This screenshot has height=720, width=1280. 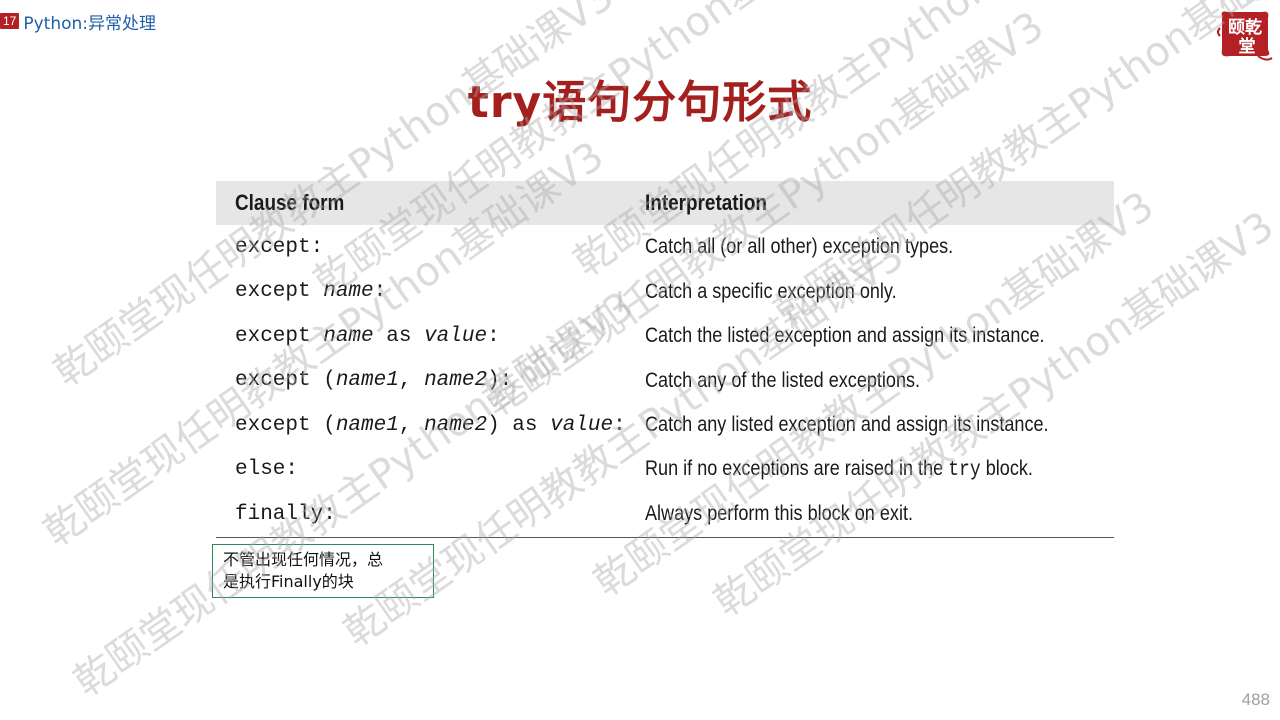 I want to click on logo-text-bottom: 堂, so click(x=1247, y=46).